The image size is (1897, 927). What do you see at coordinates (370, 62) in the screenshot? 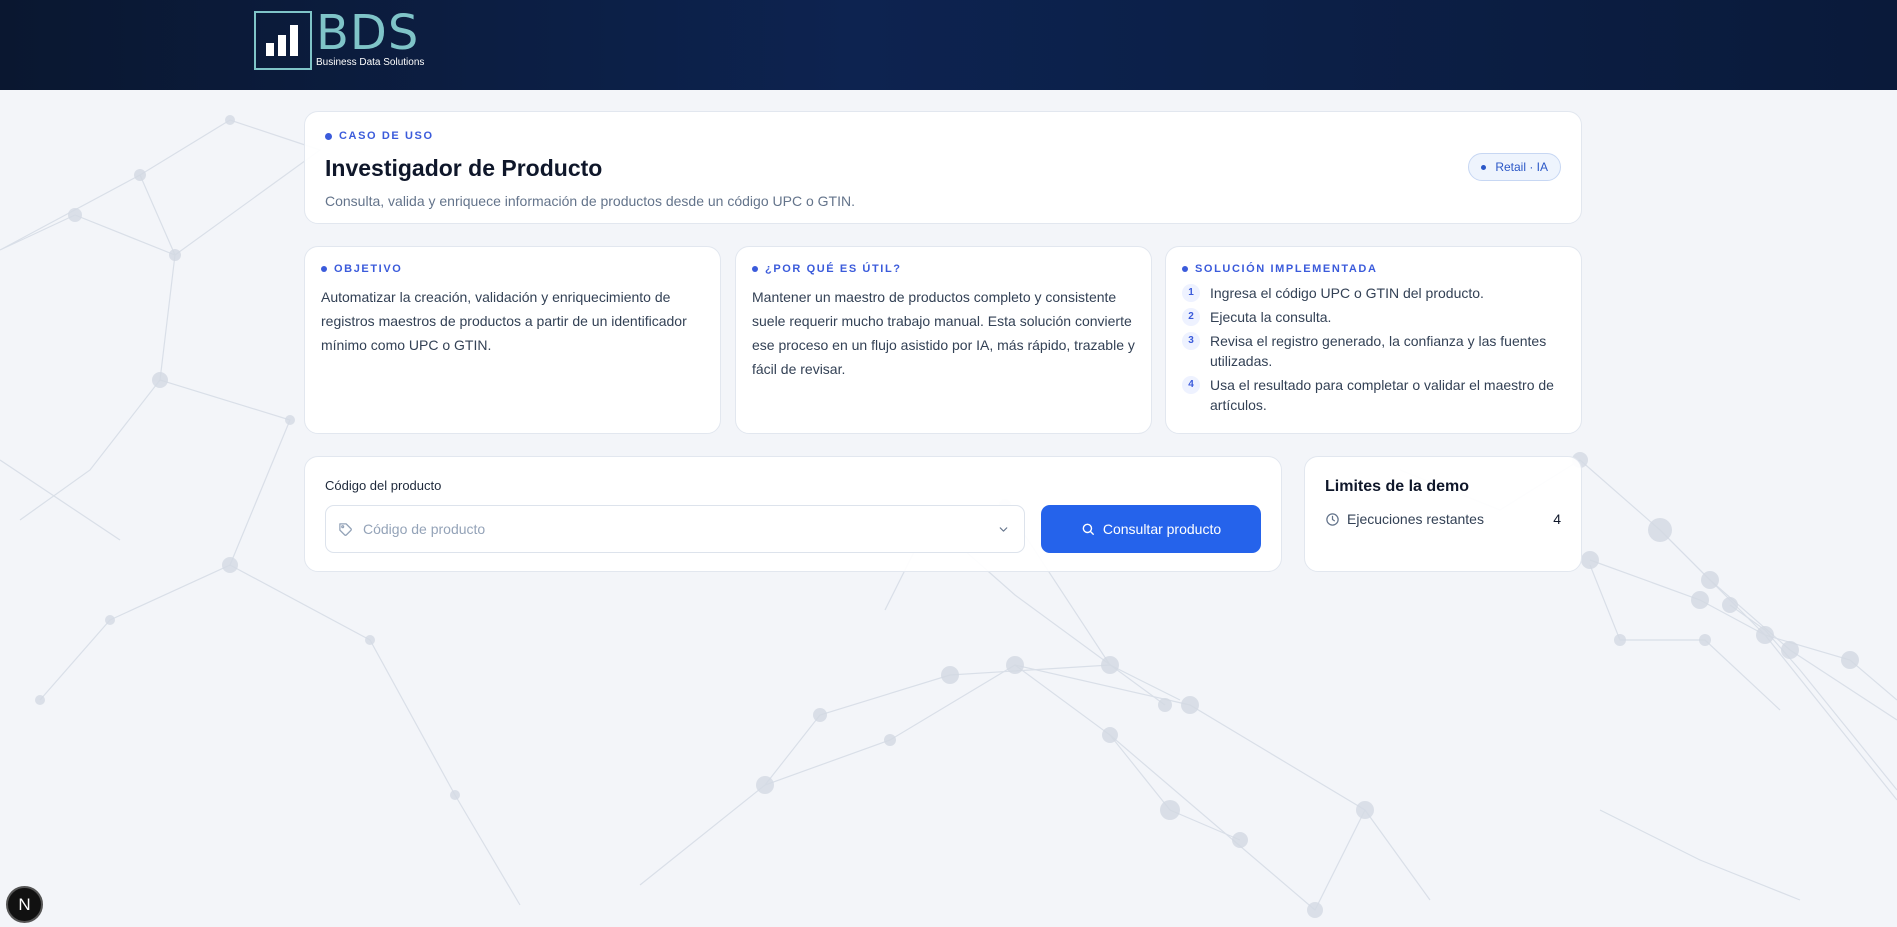
I see `logo-tagline: Business Data Solutions` at bounding box center [370, 62].